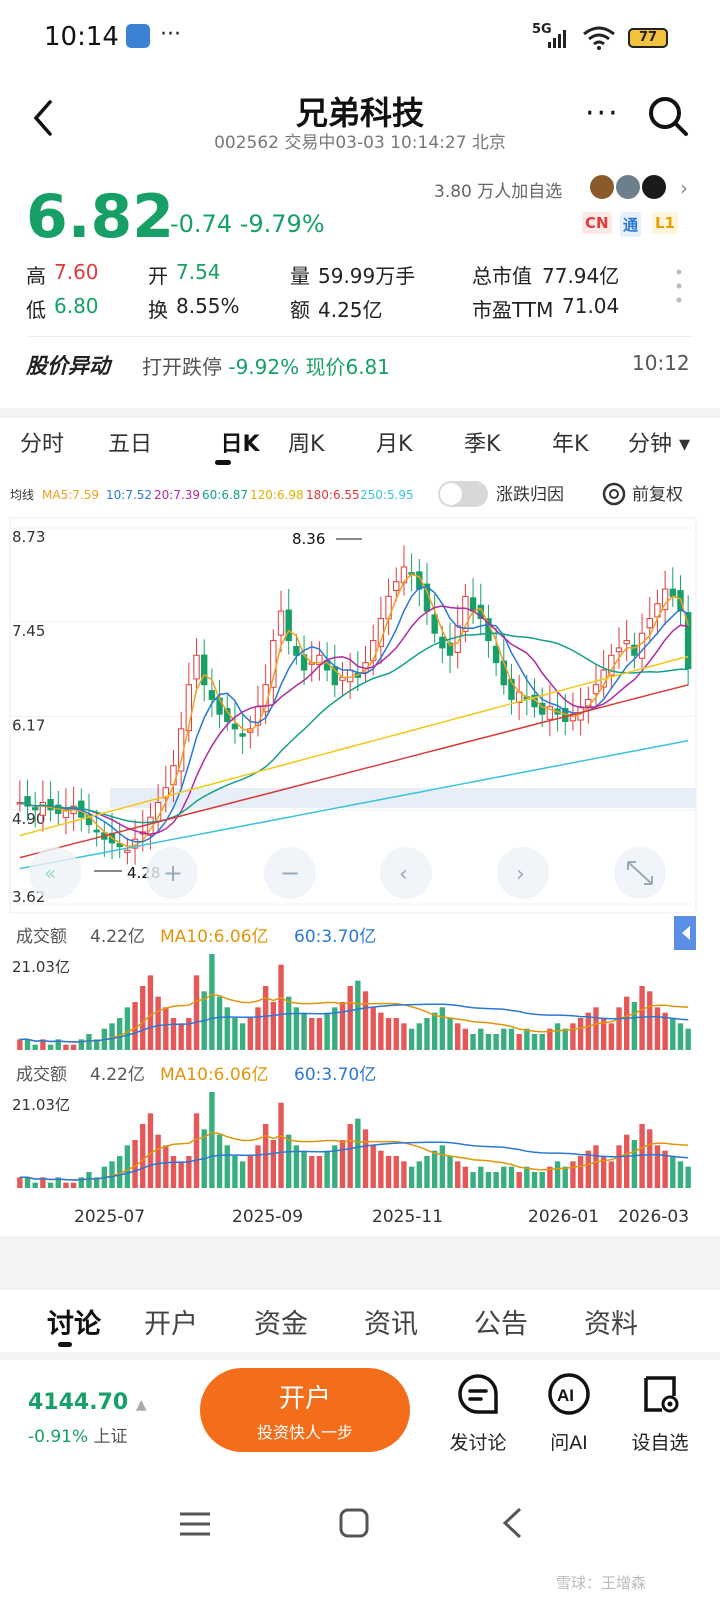 The image size is (720, 1600). I want to click on search-icon, so click(668, 116).